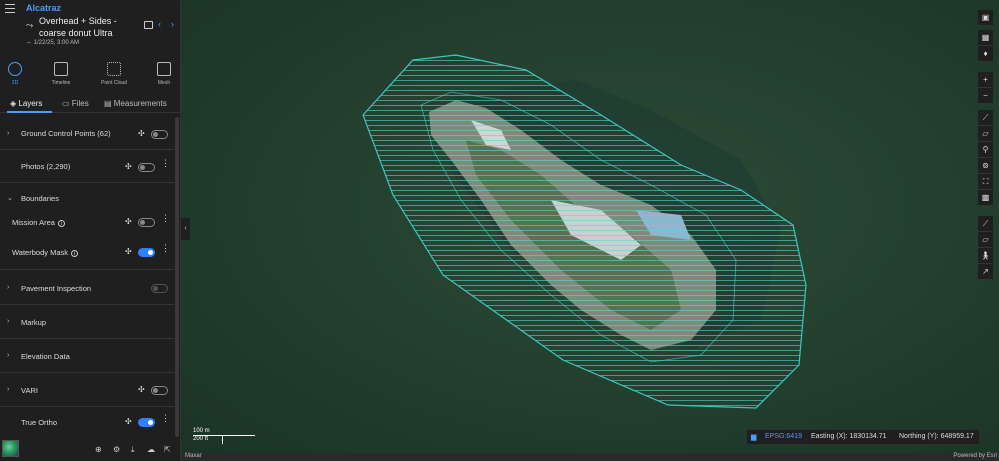  Describe the element at coordinates (87, 225) in the screenshot. I see `layer-mission-area: Mission Area i ✣ ⋮` at that location.